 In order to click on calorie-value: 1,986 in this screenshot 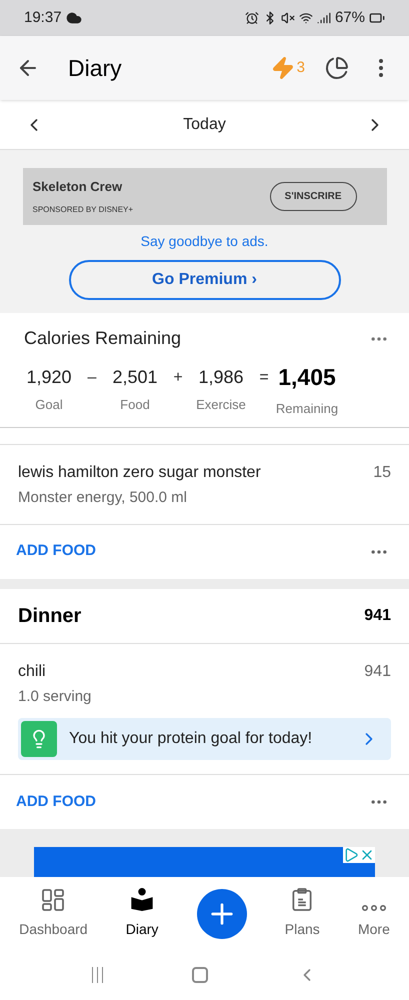, I will do `click(221, 377)`.